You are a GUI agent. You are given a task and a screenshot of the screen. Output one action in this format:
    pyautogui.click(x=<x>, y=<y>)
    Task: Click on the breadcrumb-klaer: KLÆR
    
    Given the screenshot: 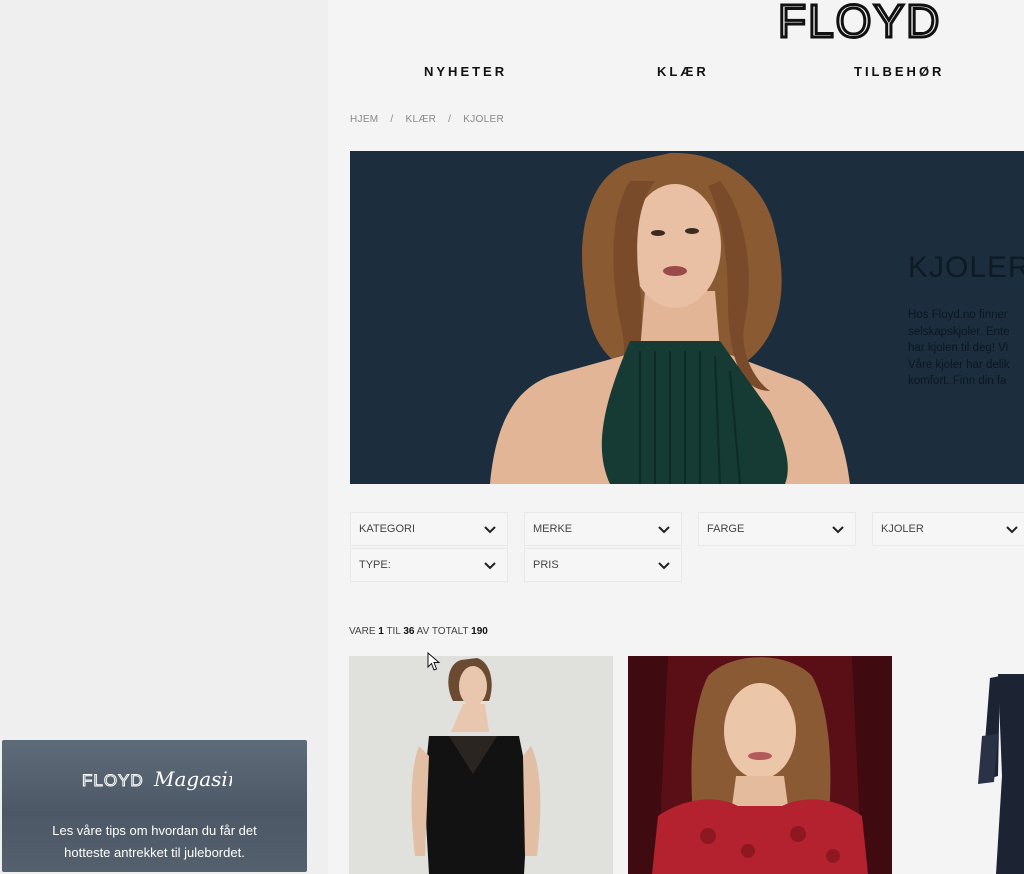 What is the action you would take?
    pyautogui.click(x=421, y=119)
    